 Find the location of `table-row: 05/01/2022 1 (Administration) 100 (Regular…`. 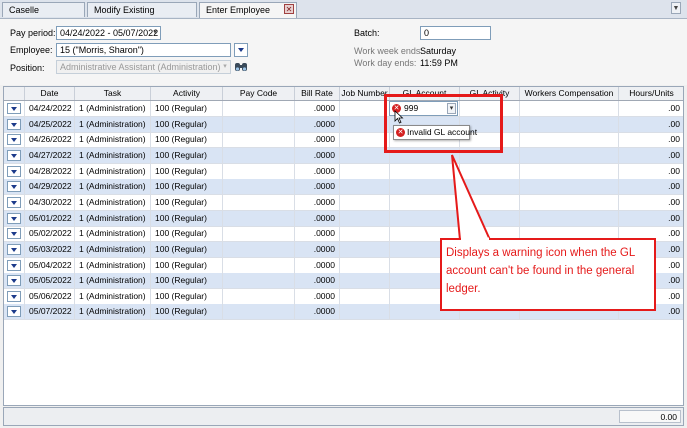

table-row: 05/01/2022 1 (Administration) 100 (Regular… is located at coordinates (343, 218).